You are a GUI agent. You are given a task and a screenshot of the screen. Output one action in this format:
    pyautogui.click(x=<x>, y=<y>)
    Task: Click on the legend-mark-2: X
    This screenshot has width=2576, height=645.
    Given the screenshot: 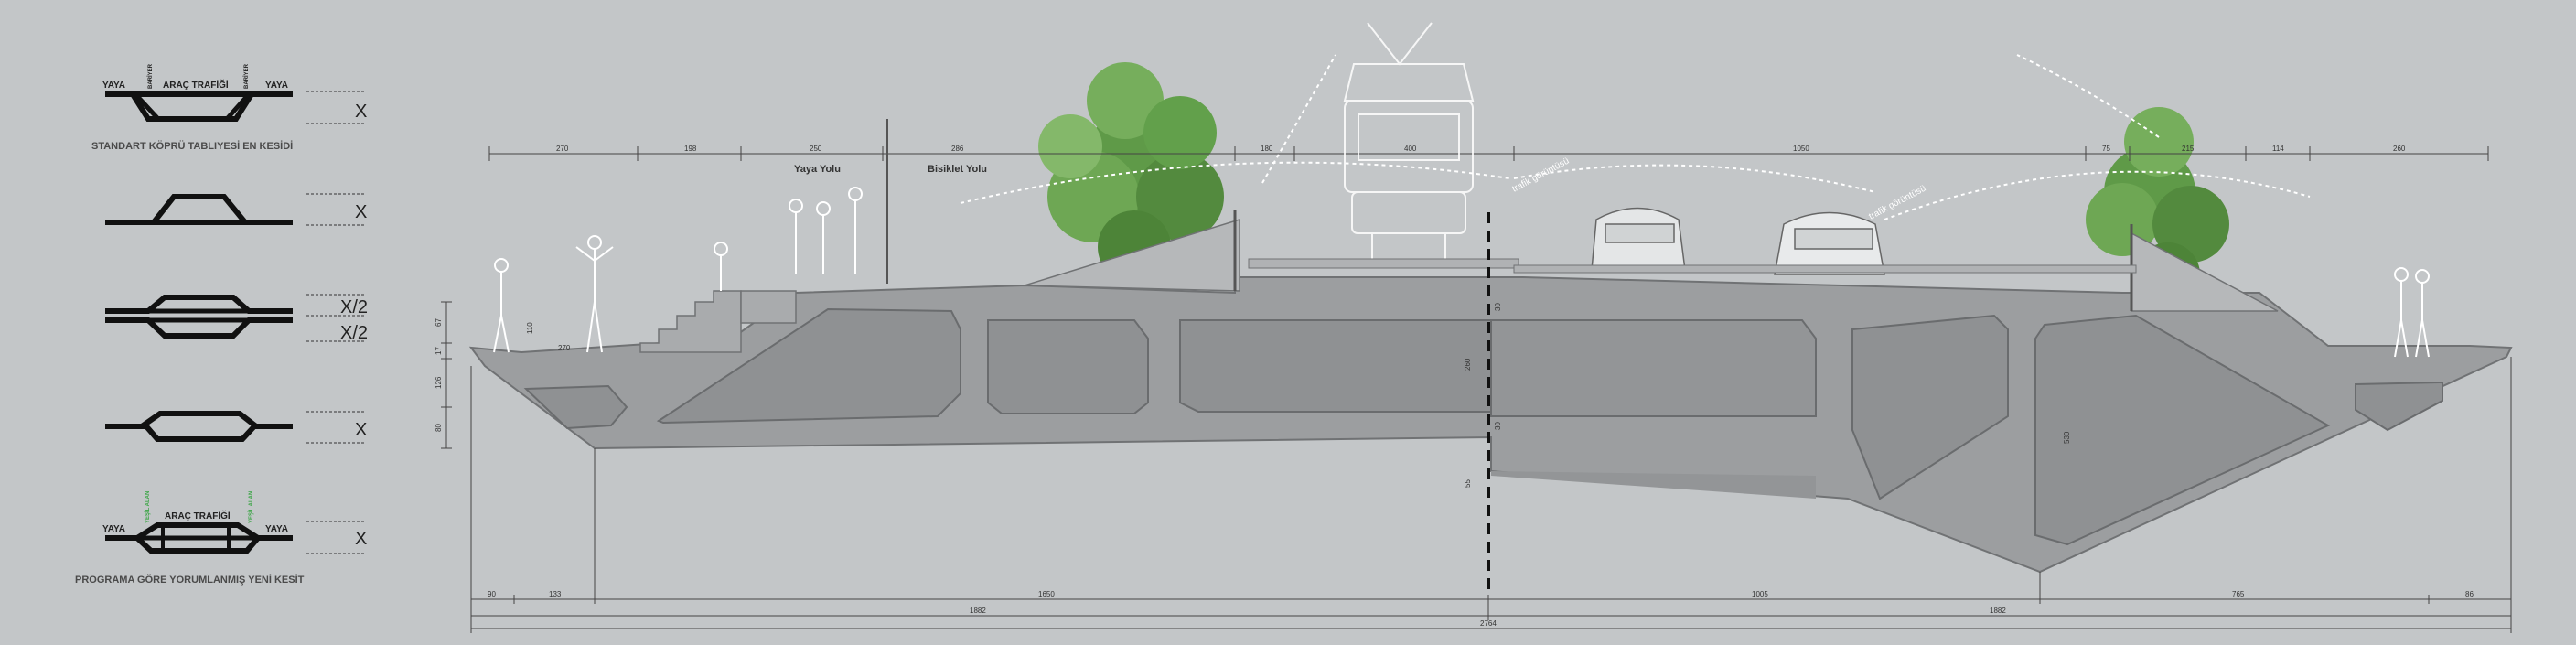 What is the action you would take?
    pyautogui.click(x=361, y=212)
    